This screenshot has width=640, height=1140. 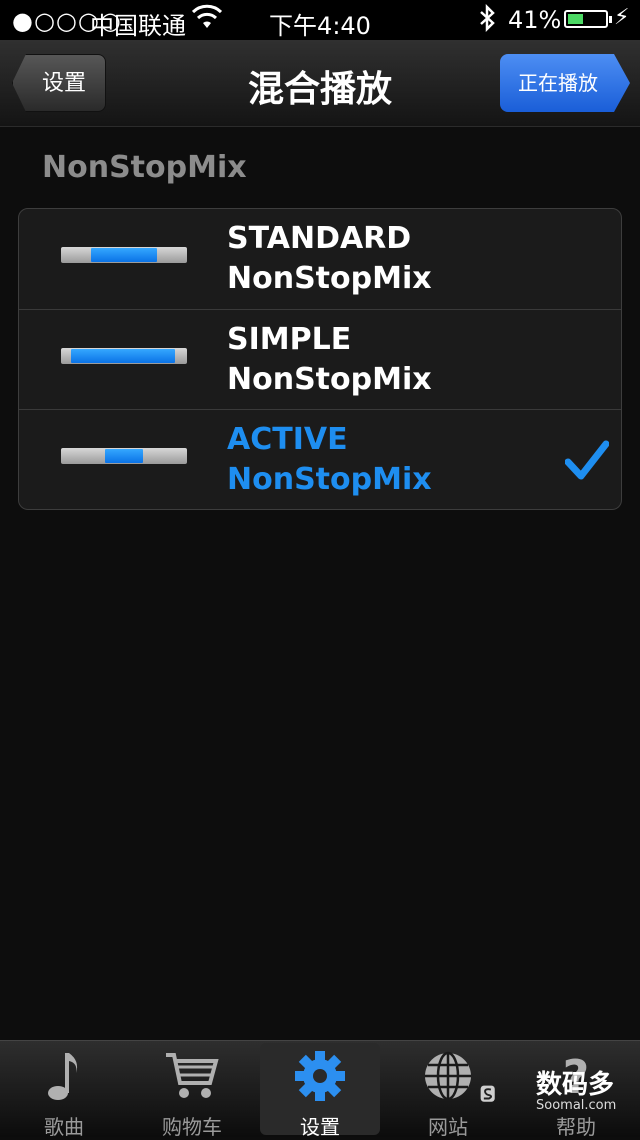 I want to click on bluetooth-icon, so click(x=488, y=20).